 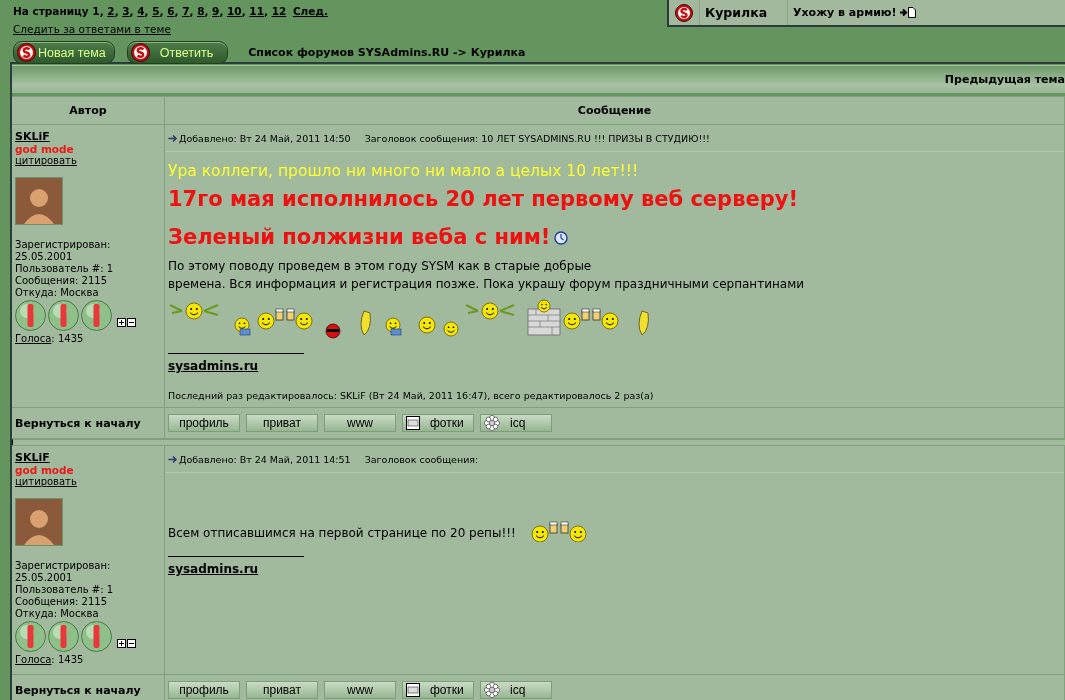 I want to click on post-subject: Заголовок сообщения:, so click(x=421, y=459).